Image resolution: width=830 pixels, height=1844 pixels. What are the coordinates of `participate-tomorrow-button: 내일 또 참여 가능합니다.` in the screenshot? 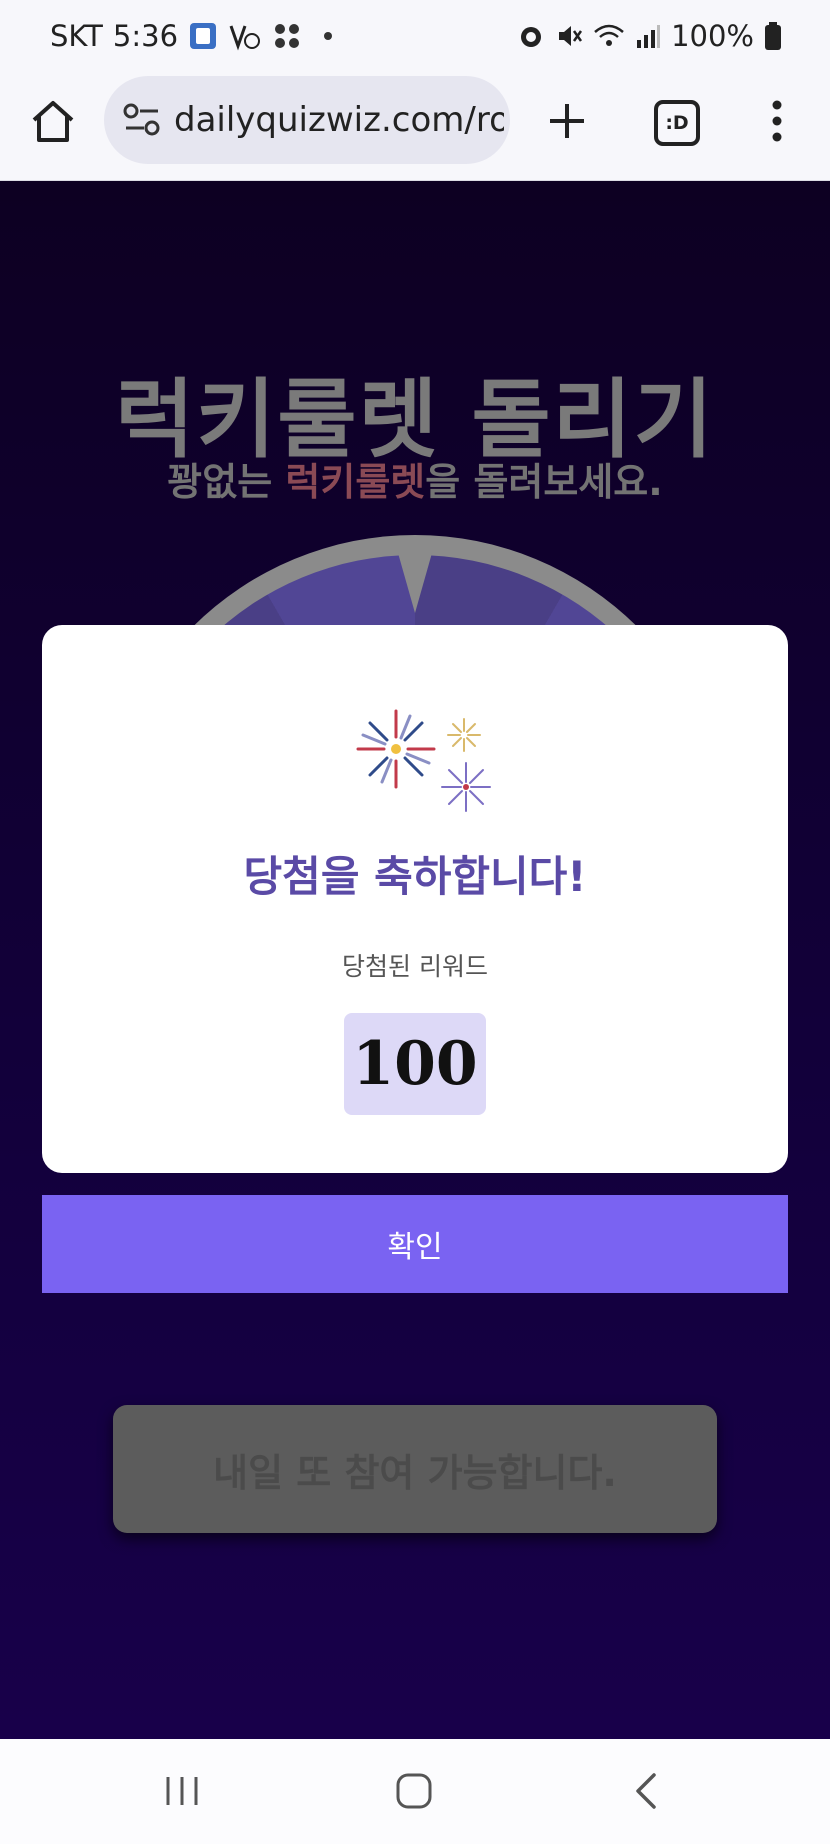 It's located at (415, 1469).